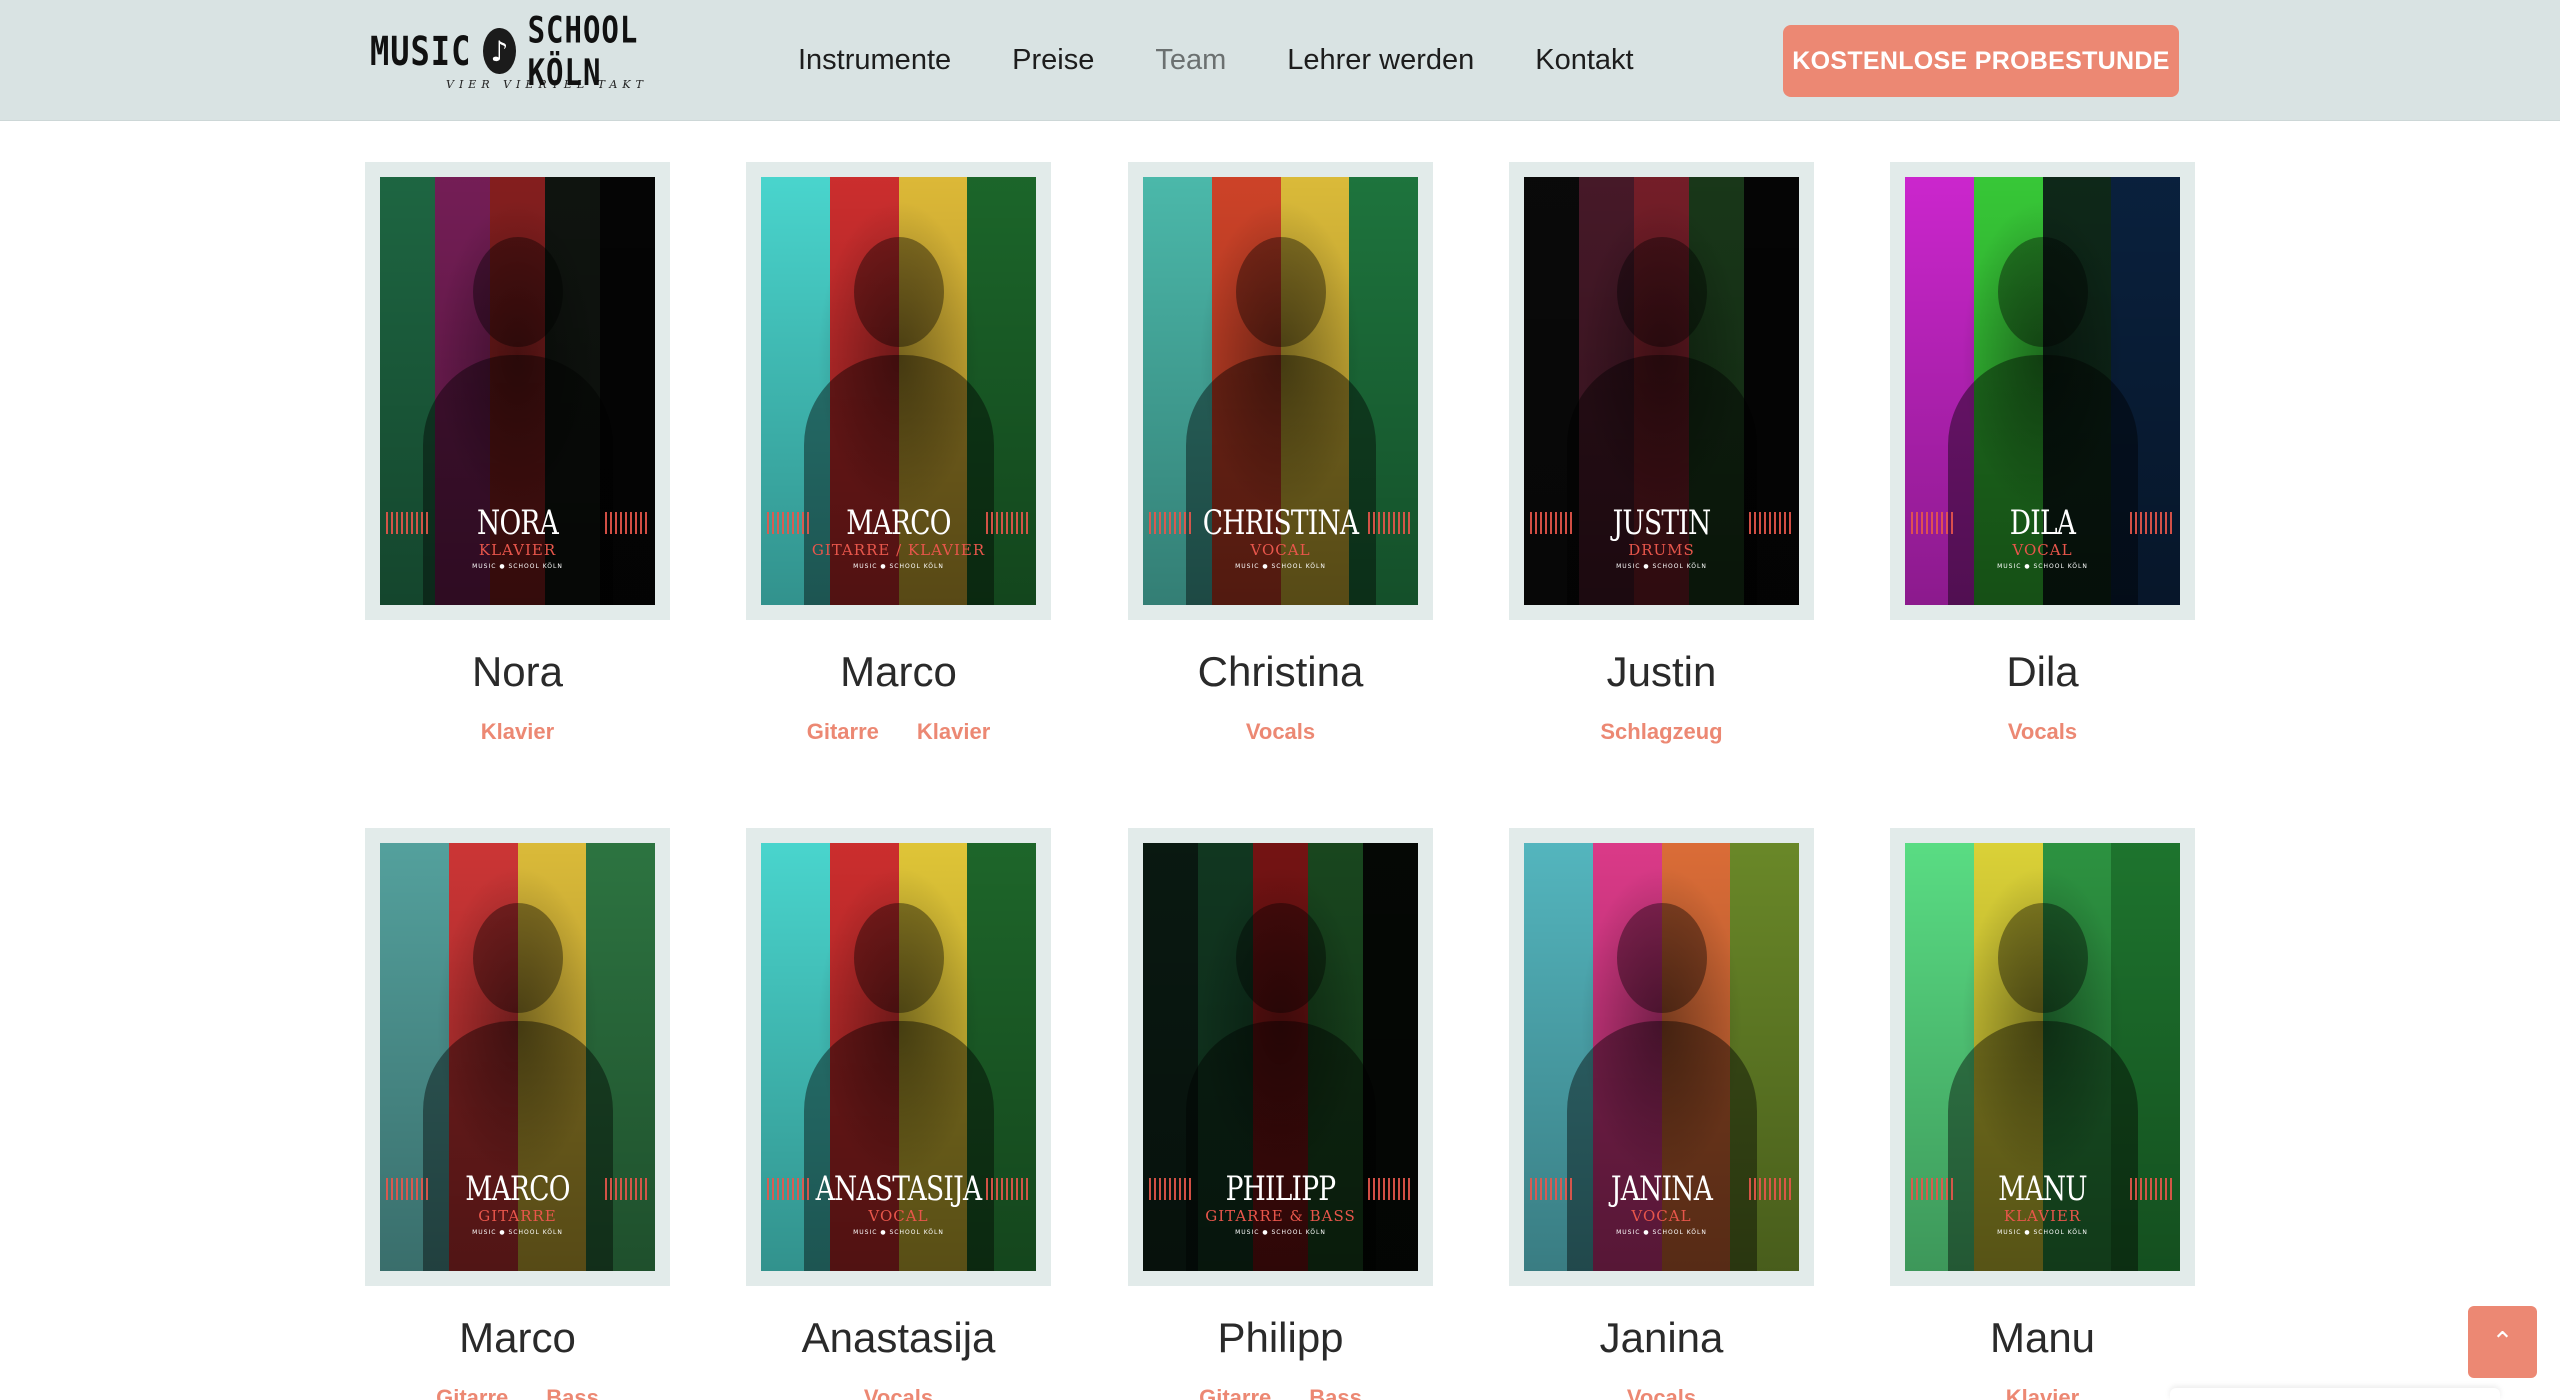 The width and height of the screenshot is (2560, 1400). What do you see at coordinates (517, 671) in the screenshot?
I see `team-member-name: Nora` at bounding box center [517, 671].